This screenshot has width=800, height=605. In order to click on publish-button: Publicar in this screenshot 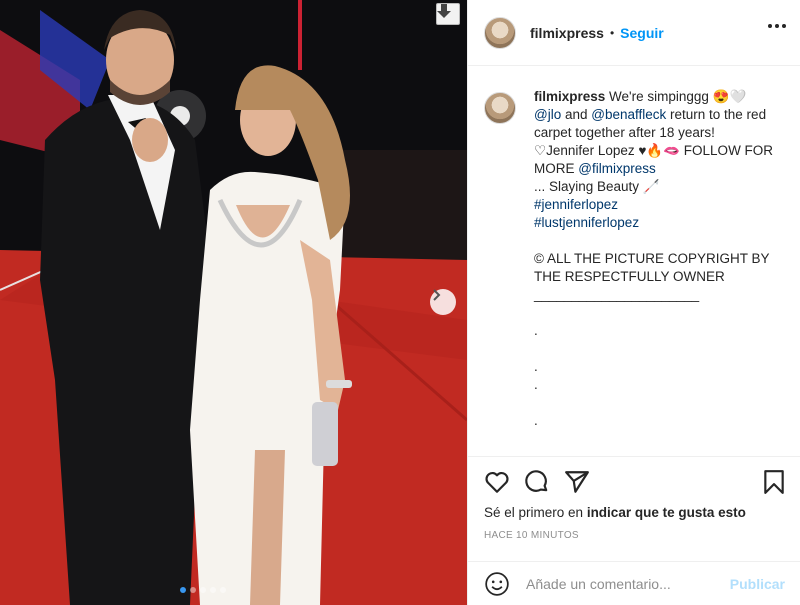, I will do `click(757, 584)`.